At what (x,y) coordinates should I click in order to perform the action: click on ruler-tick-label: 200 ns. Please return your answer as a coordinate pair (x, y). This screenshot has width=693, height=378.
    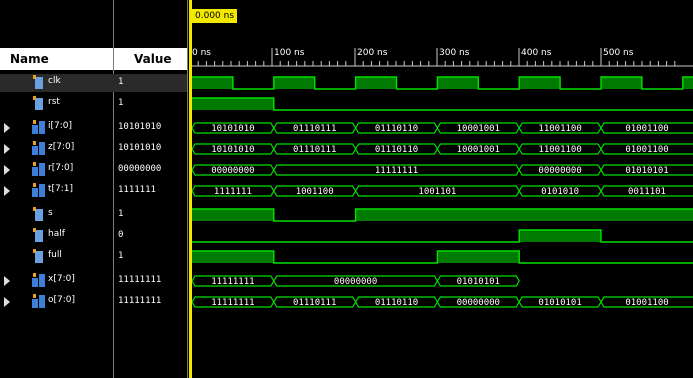
    Looking at the image, I should click on (372, 53).